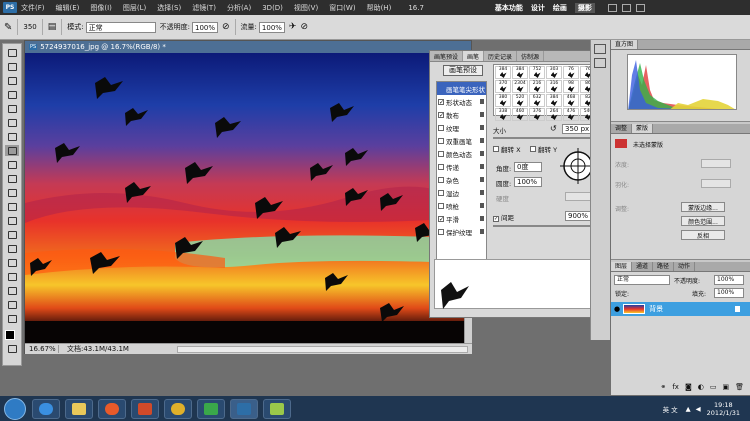 Image resolution: width=750 pixels, height=421 pixels. Describe the element at coordinates (571, 114) in the screenshot. I see `brush-tip-item: 476` at that location.